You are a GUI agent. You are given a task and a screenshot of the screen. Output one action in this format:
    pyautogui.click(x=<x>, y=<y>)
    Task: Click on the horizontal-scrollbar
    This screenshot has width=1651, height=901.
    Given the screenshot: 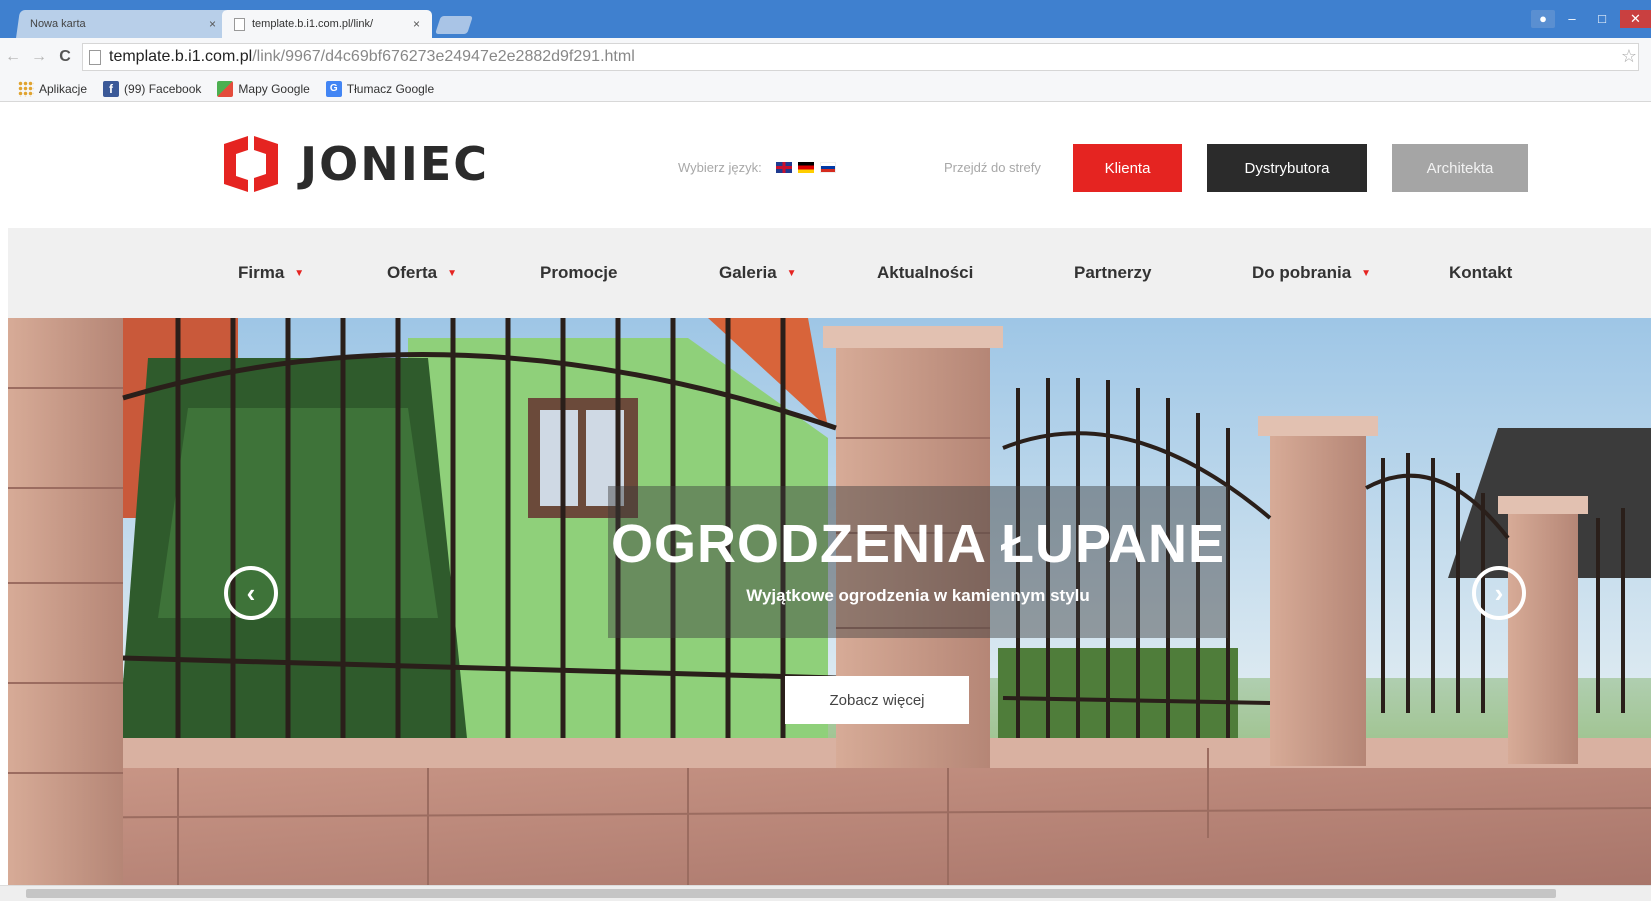 What is the action you would take?
    pyautogui.click(x=825, y=893)
    